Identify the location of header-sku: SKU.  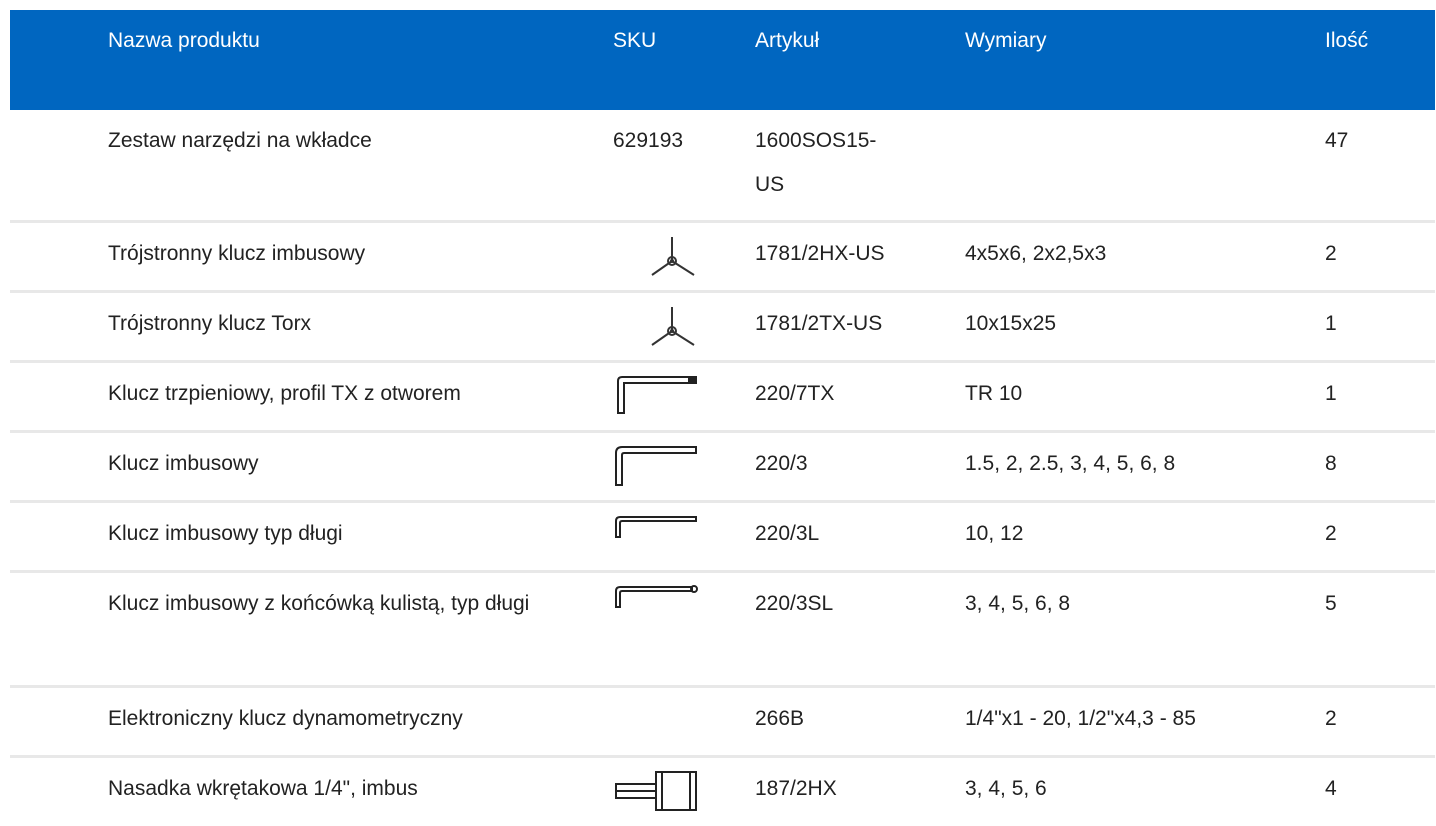
(668, 41).